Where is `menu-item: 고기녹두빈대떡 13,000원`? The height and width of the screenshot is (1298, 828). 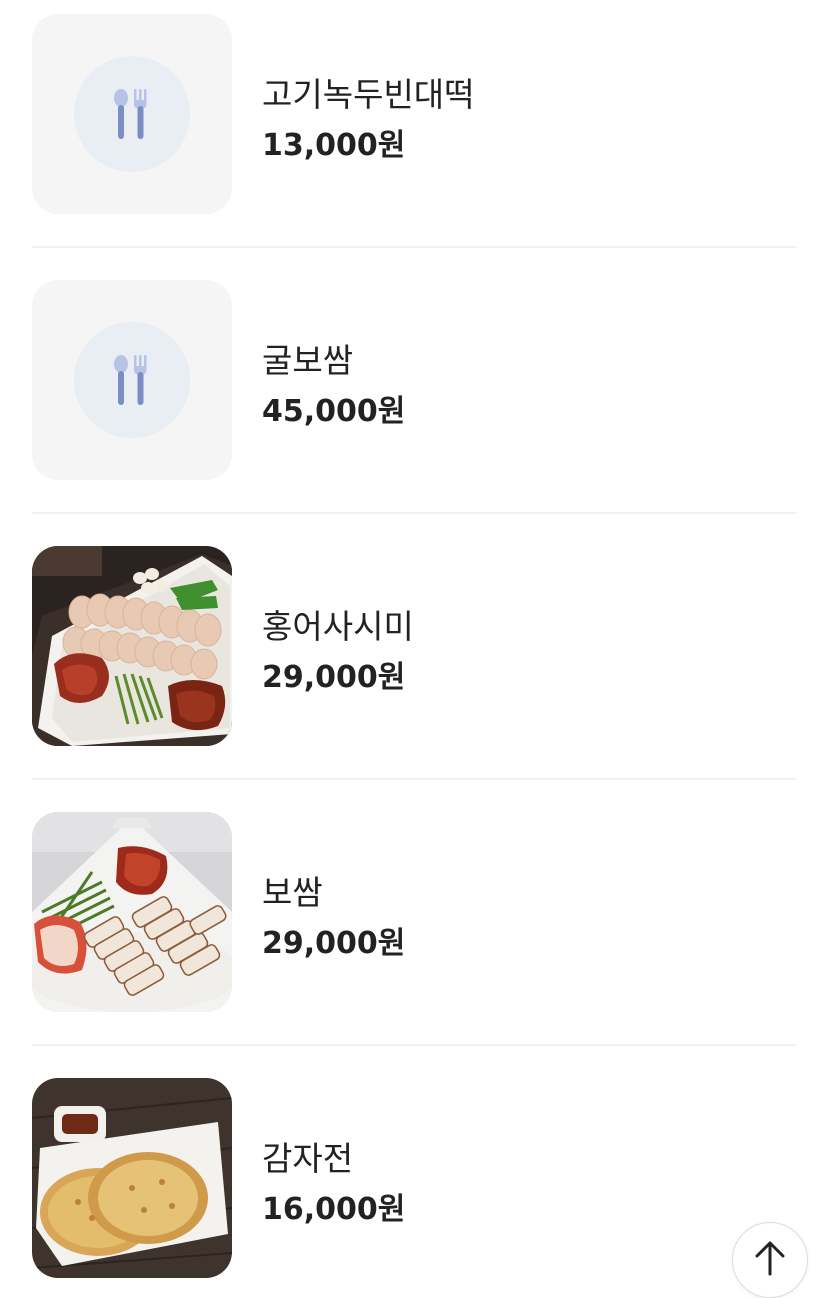
menu-item: 고기녹두빈대떡 13,000원 is located at coordinates (414, 114).